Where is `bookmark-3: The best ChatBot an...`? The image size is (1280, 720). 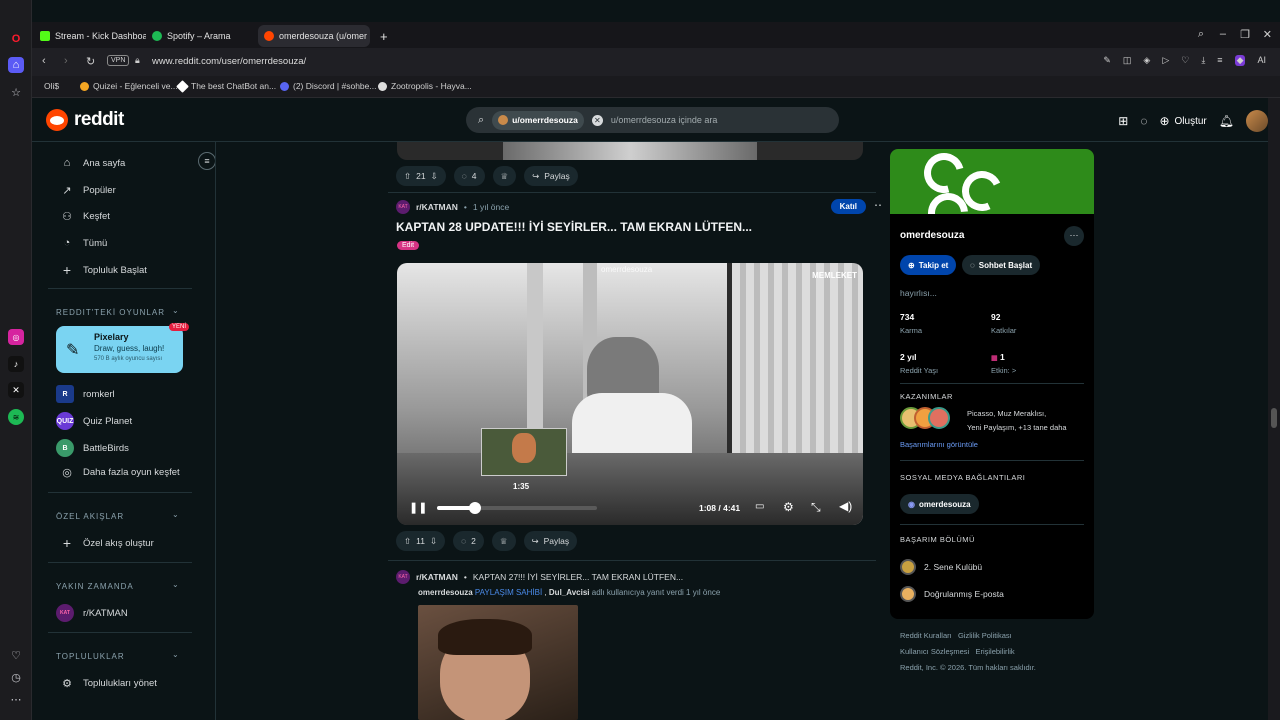
bookmark-3: The best ChatBot an... is located at coordinates (226, 86).